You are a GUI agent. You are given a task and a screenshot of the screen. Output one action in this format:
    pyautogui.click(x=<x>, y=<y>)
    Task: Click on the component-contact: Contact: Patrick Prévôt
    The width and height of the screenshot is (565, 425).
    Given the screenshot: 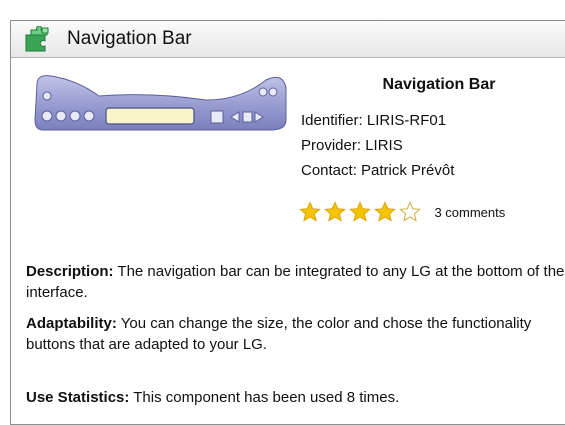 What is the action you would take?
    pyautogui.click(x=378, y=170)
    